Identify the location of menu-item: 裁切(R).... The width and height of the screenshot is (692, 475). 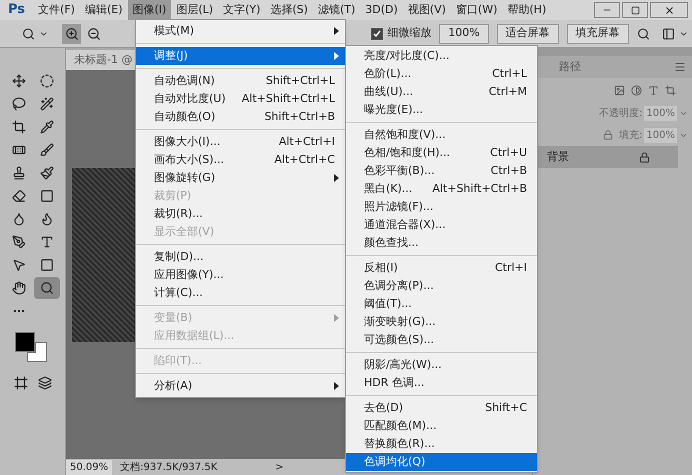
(240, 214).